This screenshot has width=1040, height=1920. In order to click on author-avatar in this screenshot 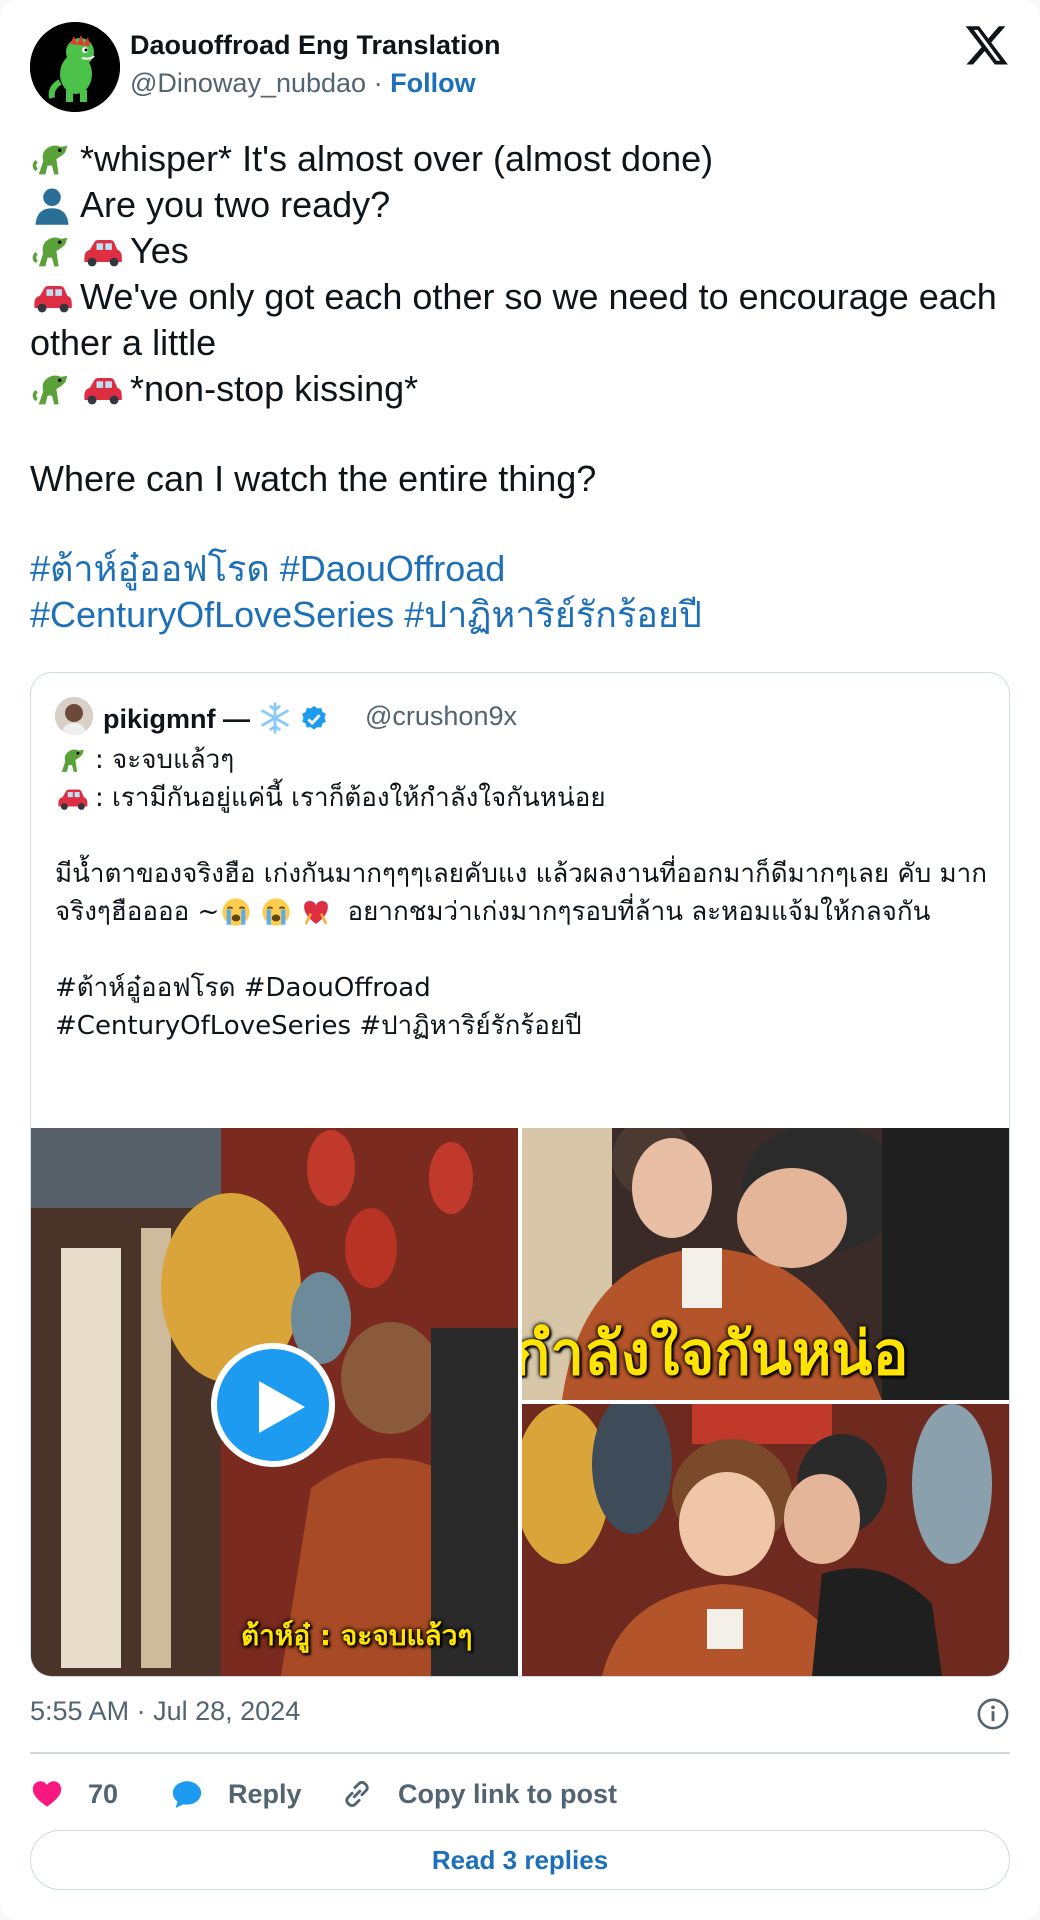, I will do `click(75, 67)`.